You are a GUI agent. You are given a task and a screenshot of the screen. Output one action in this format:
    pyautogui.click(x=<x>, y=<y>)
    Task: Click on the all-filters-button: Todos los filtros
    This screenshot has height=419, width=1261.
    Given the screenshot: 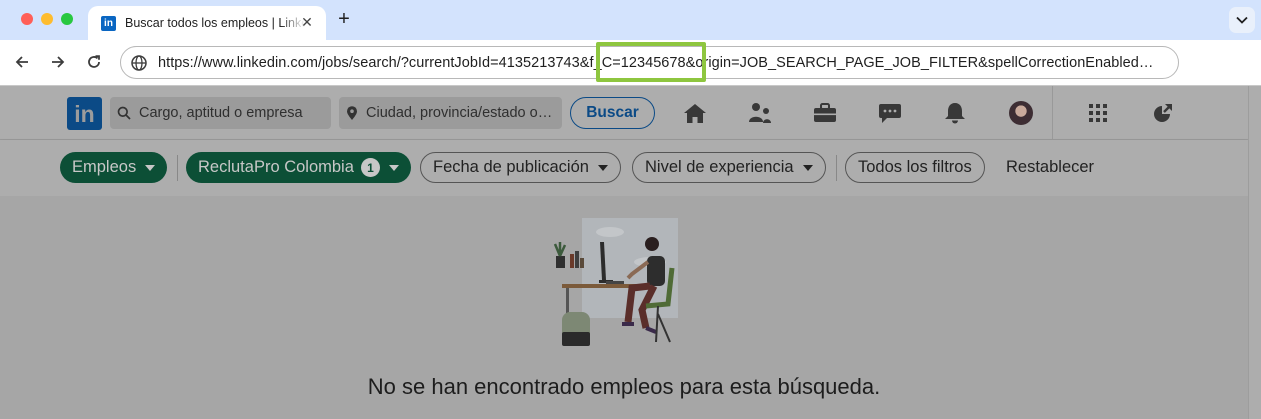 What is the action you would take?
    pyautogui.click(x=915, y=167)
    